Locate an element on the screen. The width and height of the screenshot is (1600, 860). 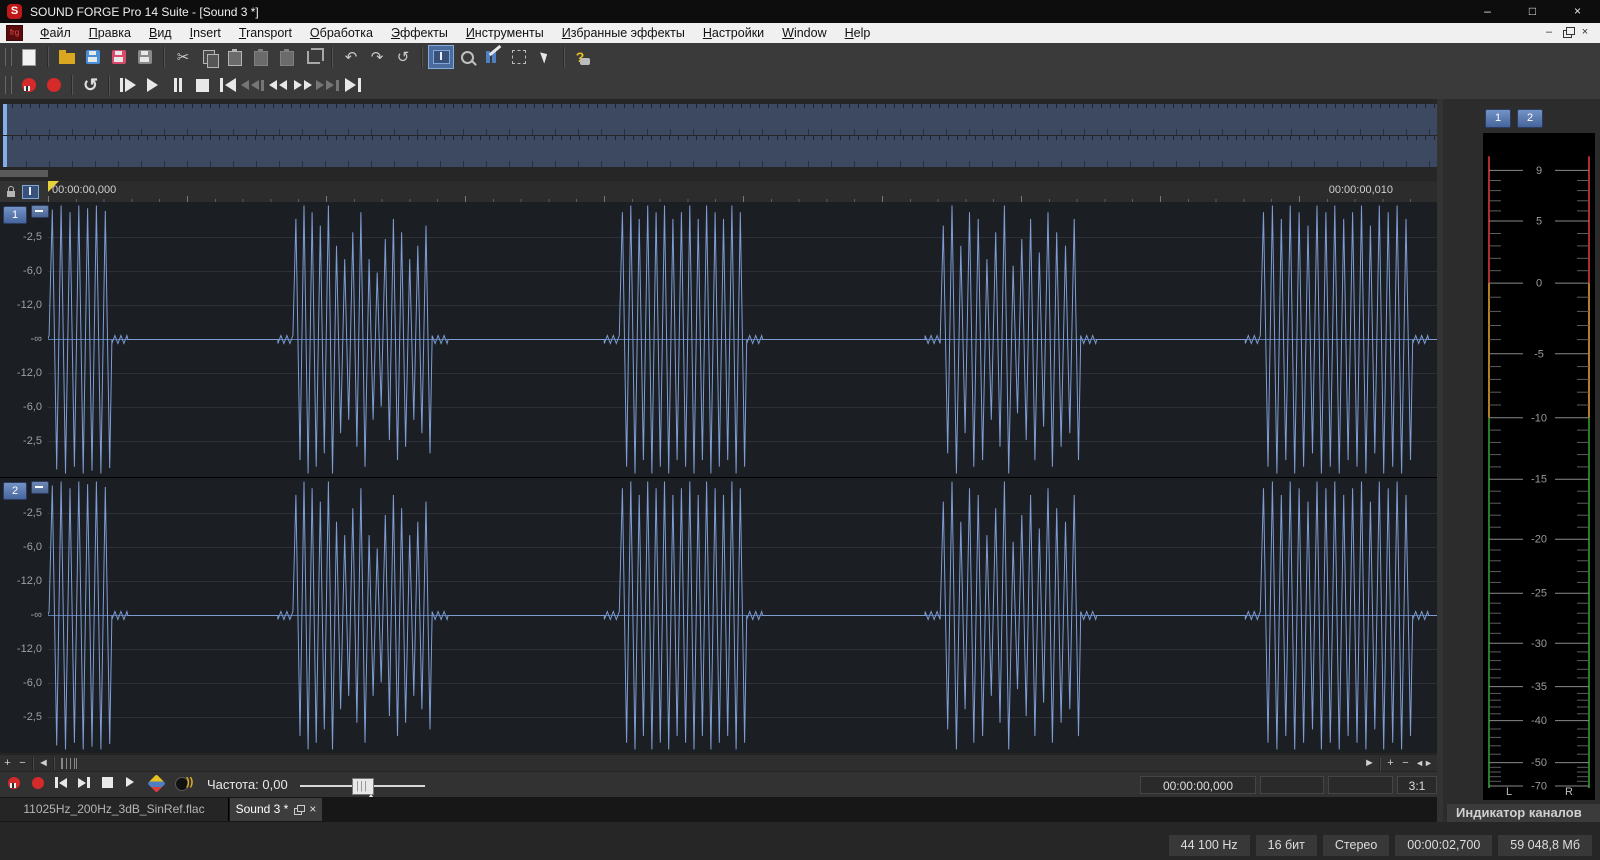
forward-all-button is located at coordinates (327, 85).